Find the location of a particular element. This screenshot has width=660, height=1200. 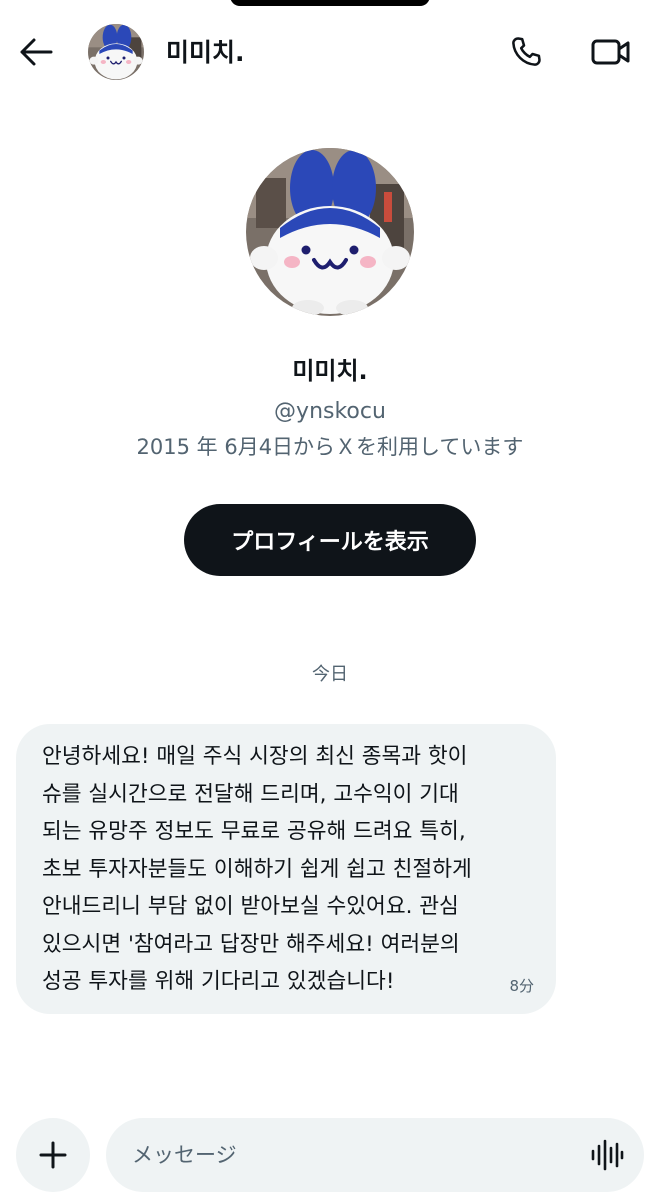

voice-message-button is located at coordinates (607, 1155).